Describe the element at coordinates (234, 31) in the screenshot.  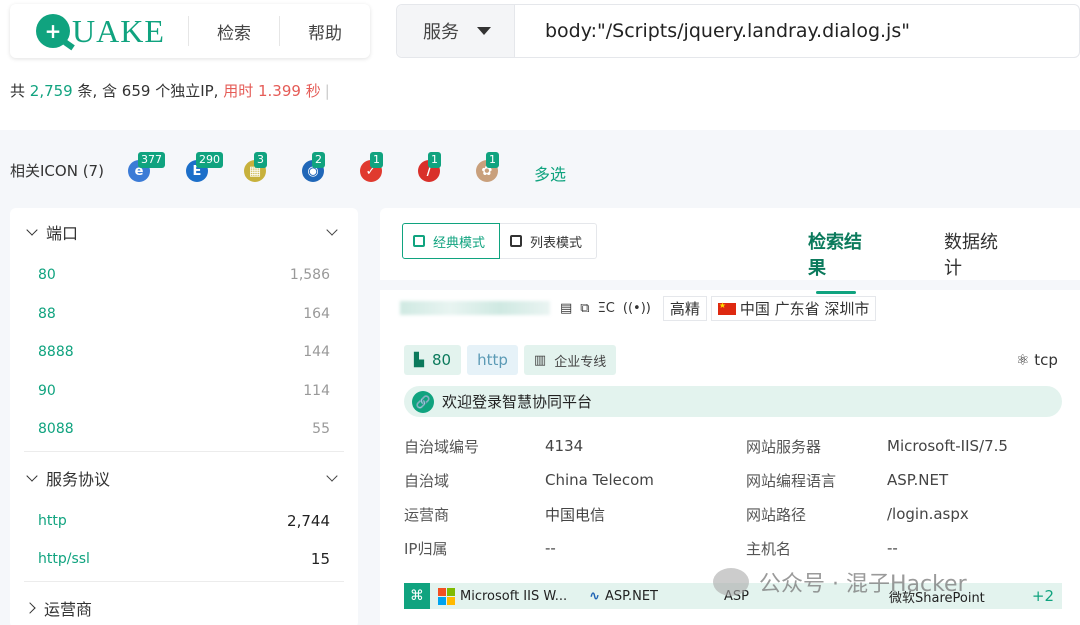
I see `nav-search: 检索` at that location.